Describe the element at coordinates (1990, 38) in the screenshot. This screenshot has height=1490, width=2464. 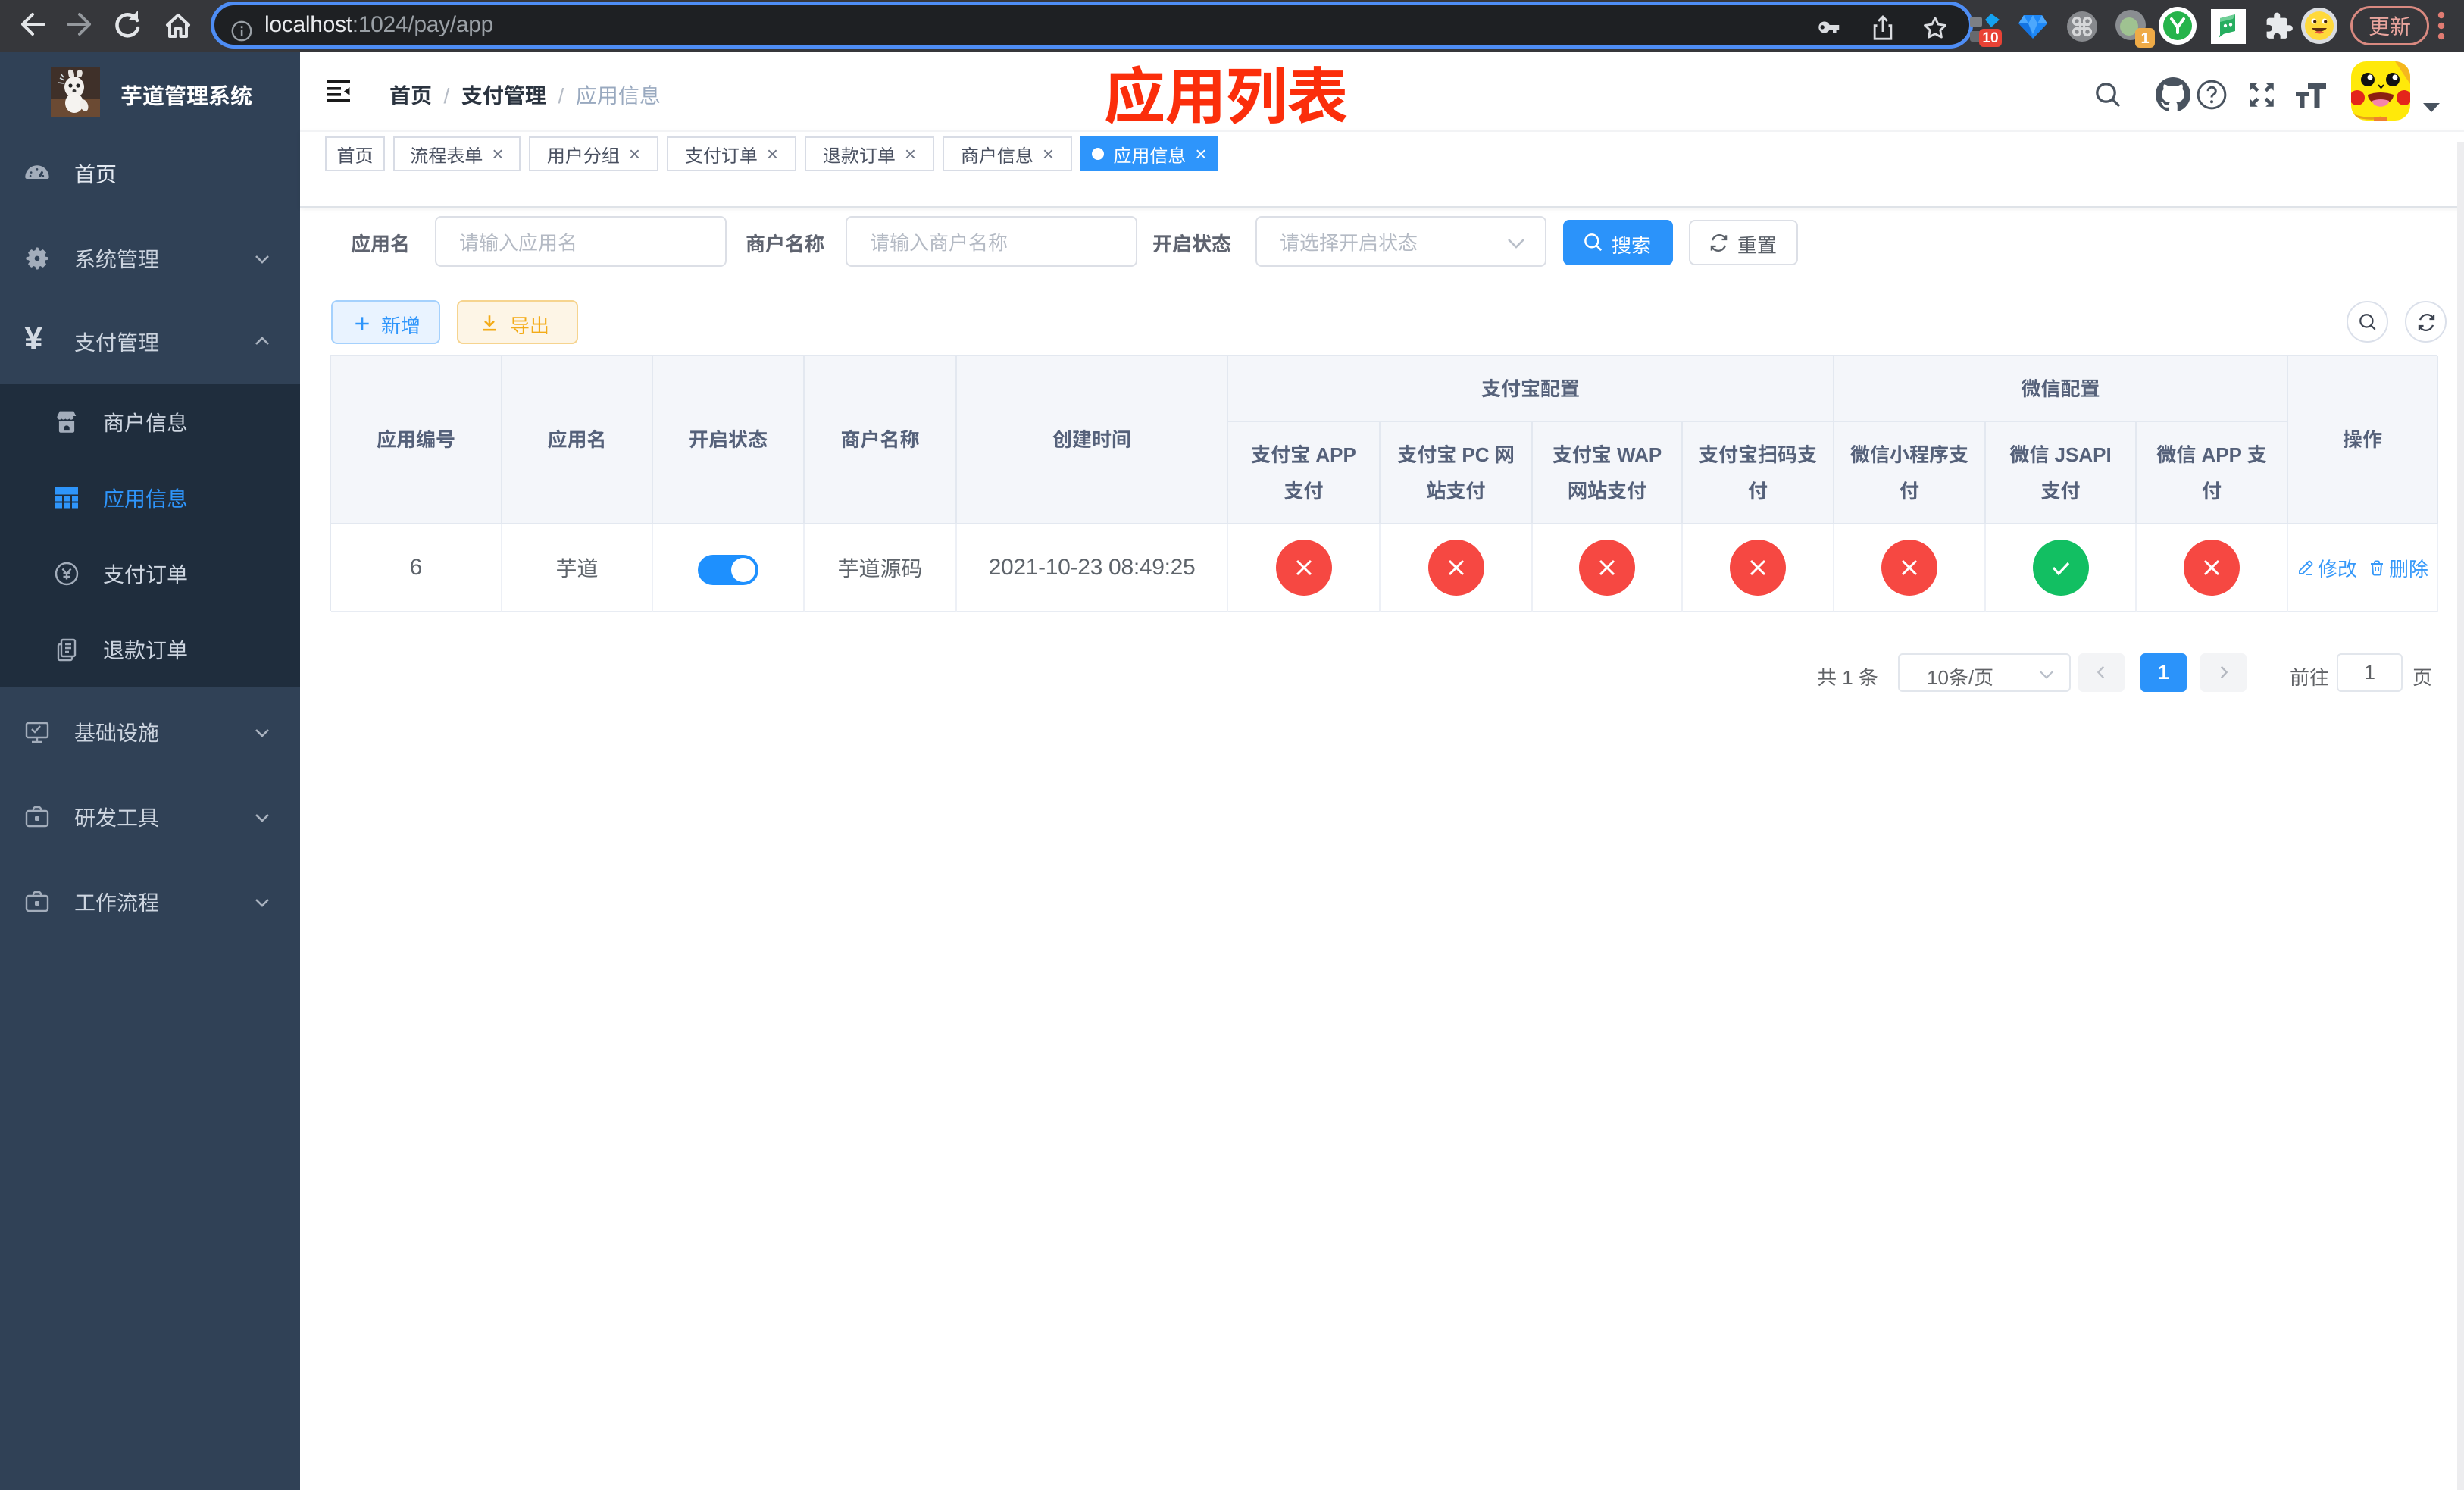
I see `svg-text: 10` at that location.